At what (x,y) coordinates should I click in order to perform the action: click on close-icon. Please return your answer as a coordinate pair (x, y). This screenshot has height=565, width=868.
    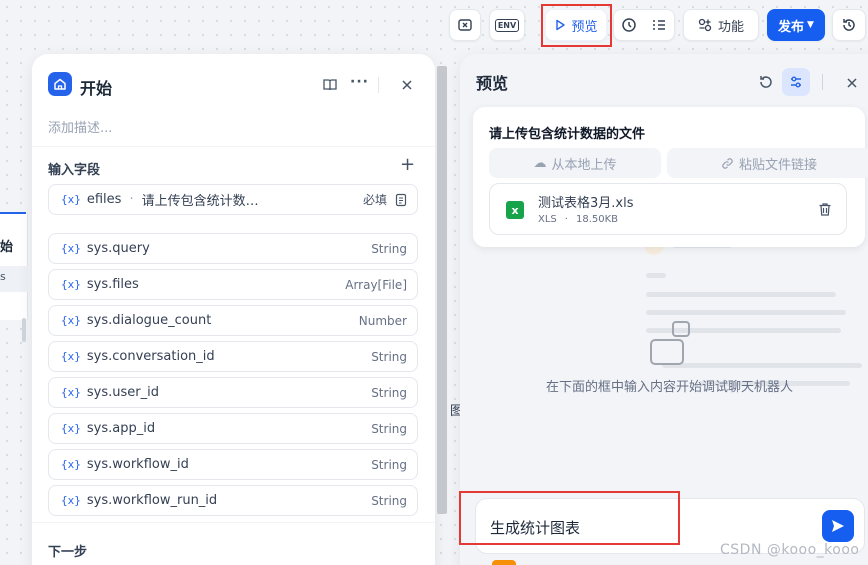
    Looking at the image, I should click on (407, 85).